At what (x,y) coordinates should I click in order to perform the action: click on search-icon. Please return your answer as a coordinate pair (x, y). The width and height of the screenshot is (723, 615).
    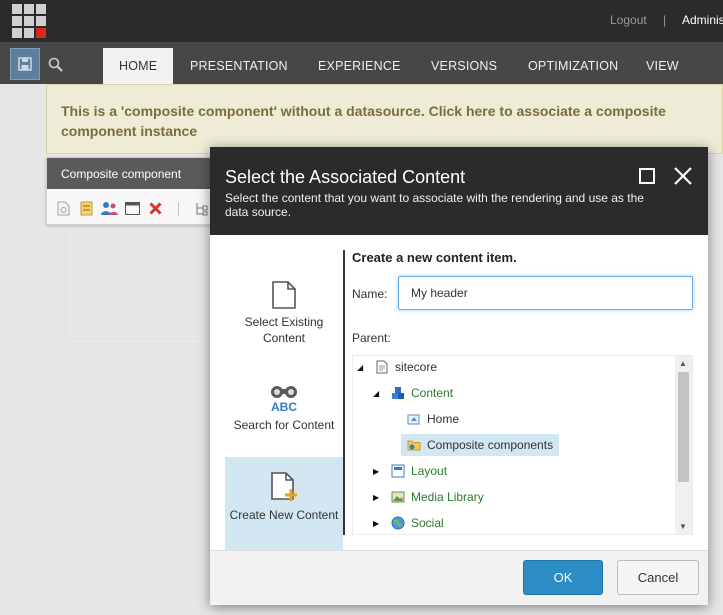
    Looking at the image, I should click on (55, 64).